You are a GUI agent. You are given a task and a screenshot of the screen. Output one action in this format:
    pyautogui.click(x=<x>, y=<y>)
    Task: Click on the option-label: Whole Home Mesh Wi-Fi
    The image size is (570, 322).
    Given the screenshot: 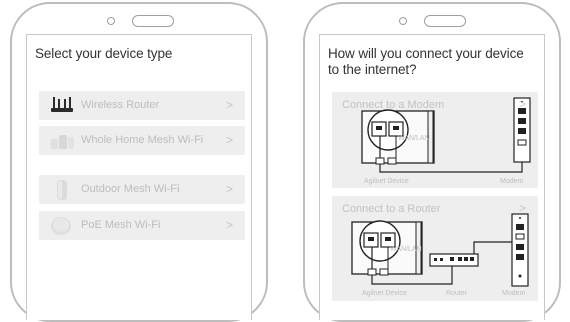 What is the action you would take?
    pyautogui.click(x=142, y=140)
    